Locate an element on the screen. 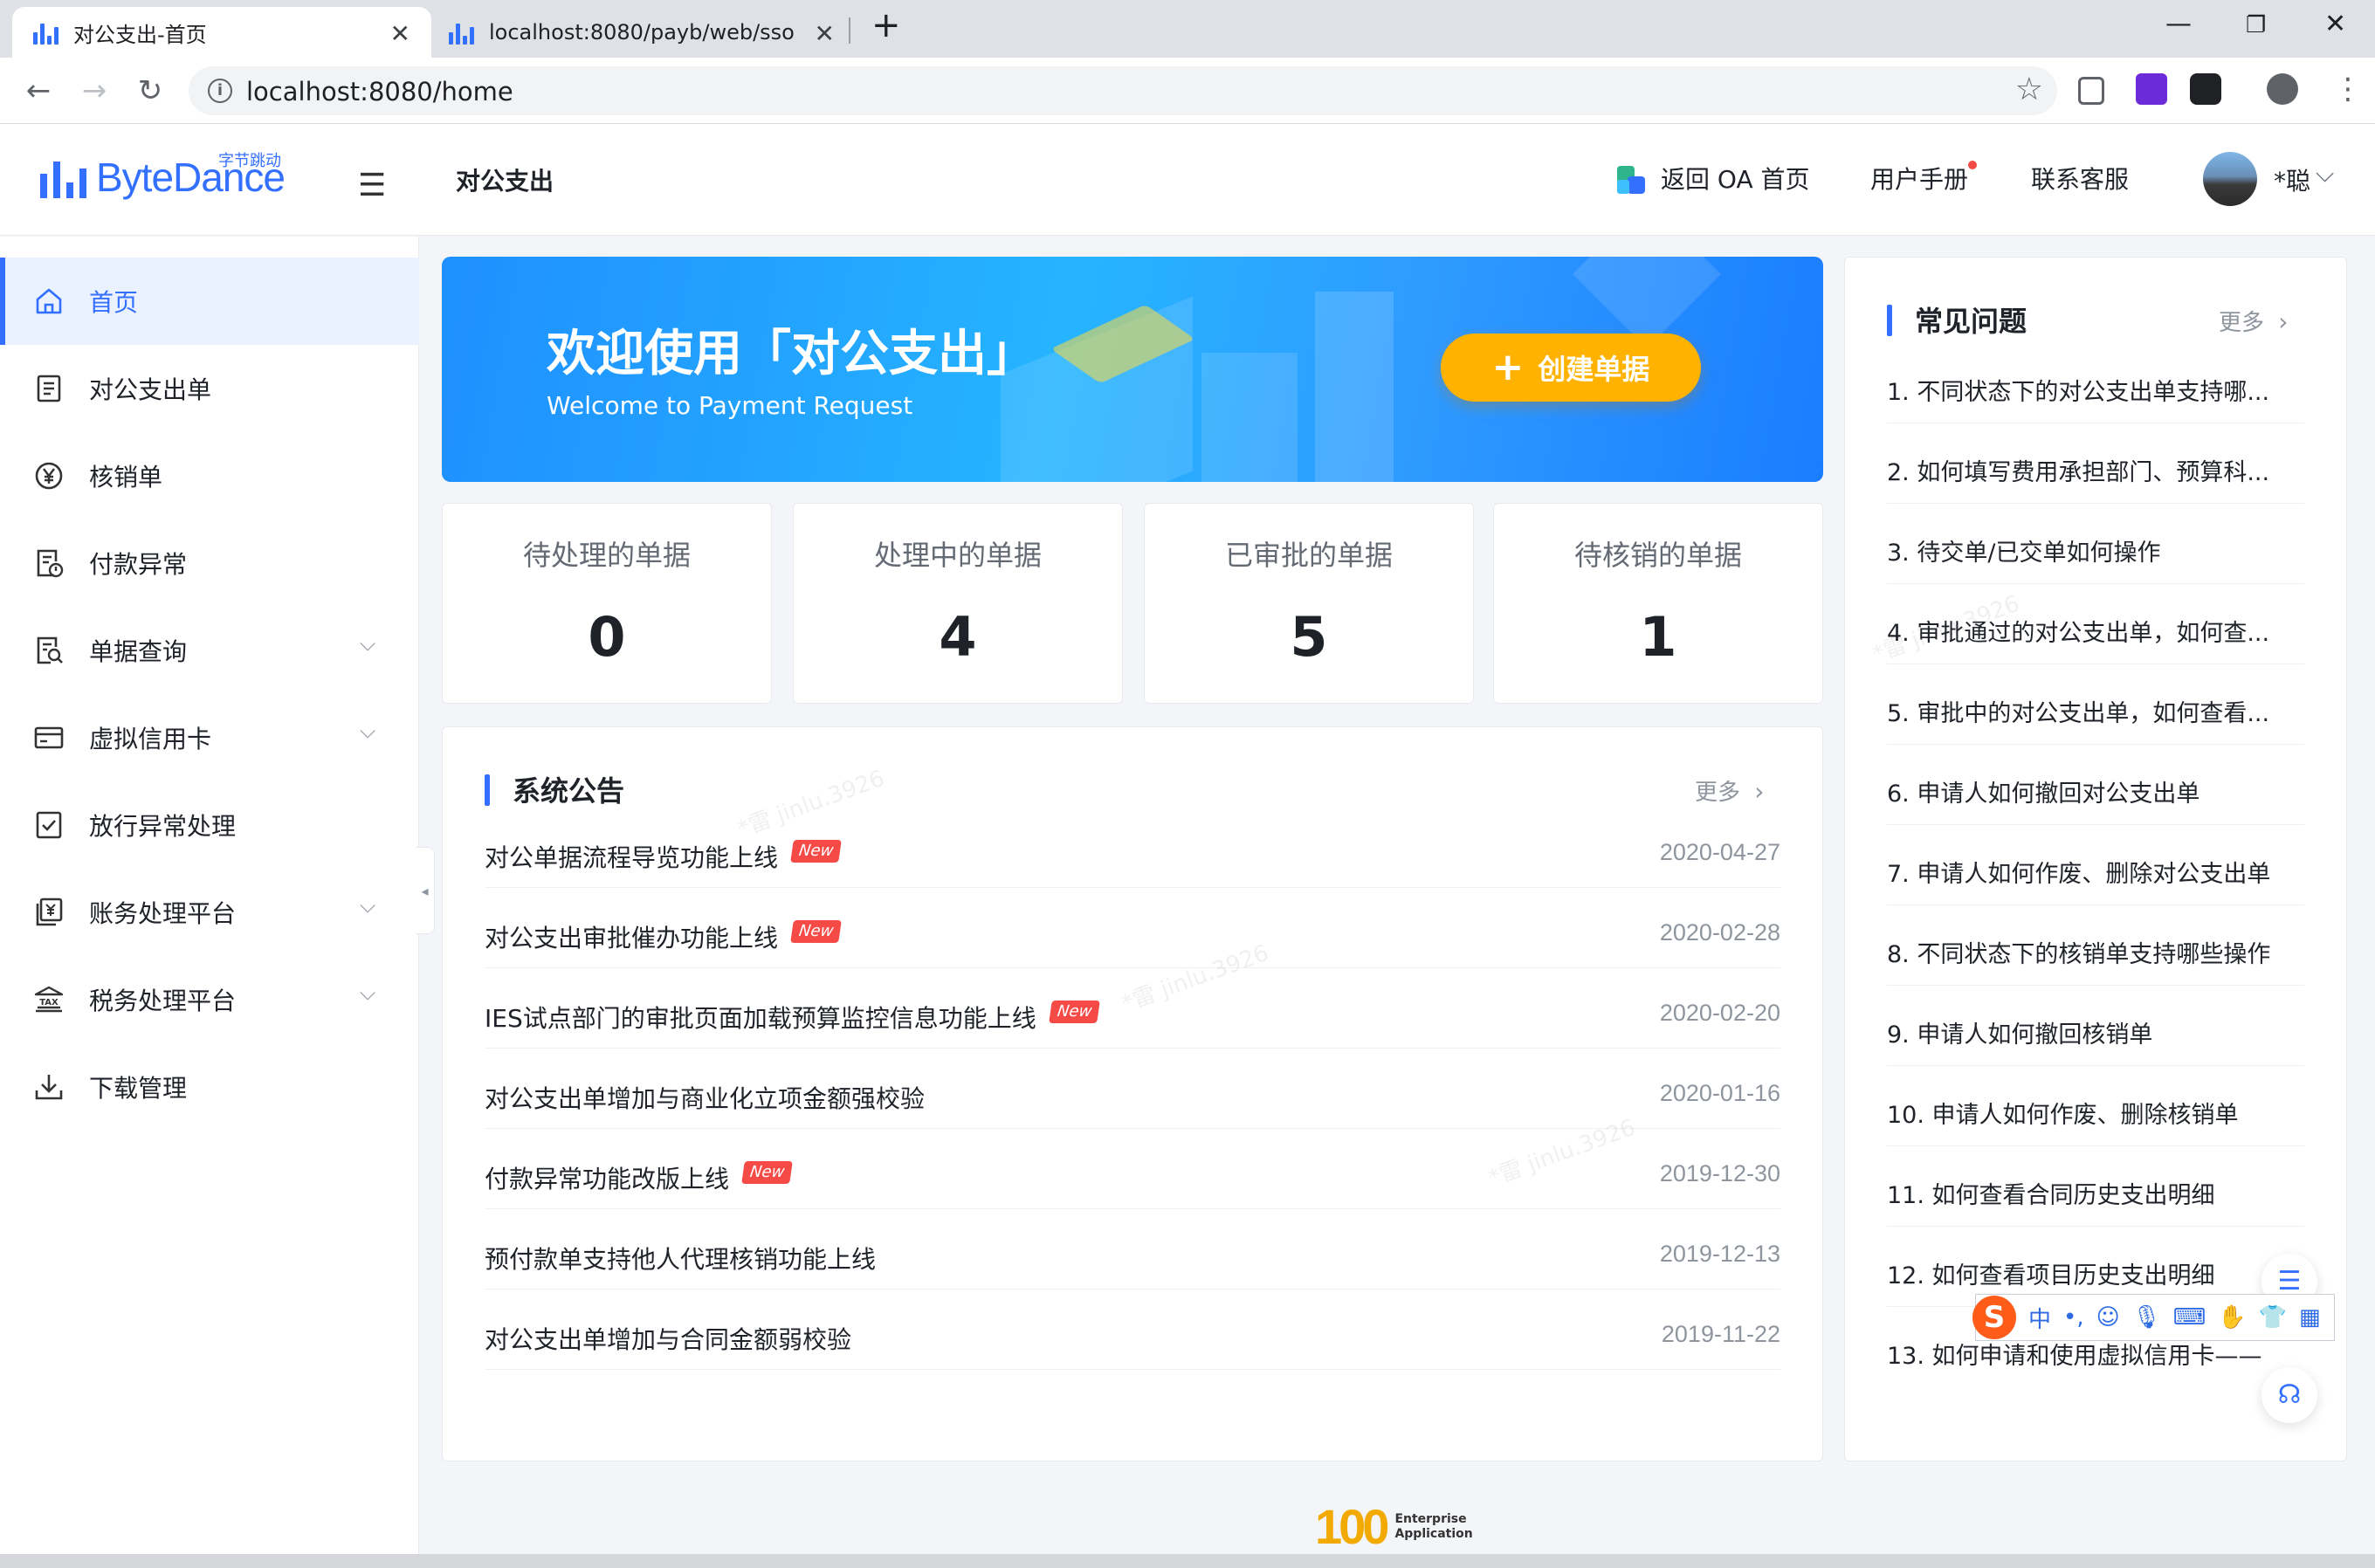 This screenshot has width=2375, height=1568. stat-card-pending-writeoff: 待核销的单据 1 is located at coordinates (1658, 604).